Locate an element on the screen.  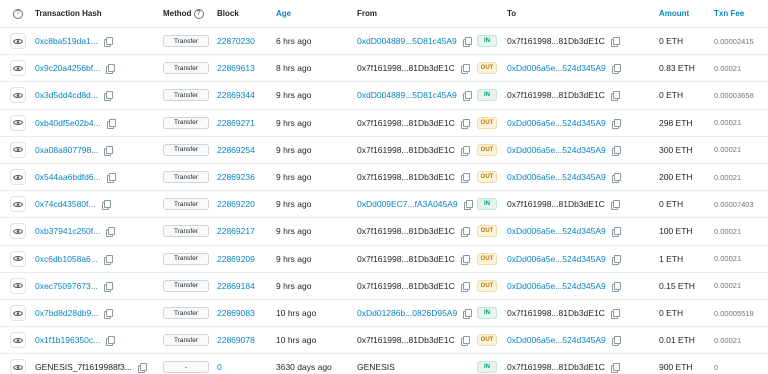
block-link: 22869613 is located at coordinates (236, 68).